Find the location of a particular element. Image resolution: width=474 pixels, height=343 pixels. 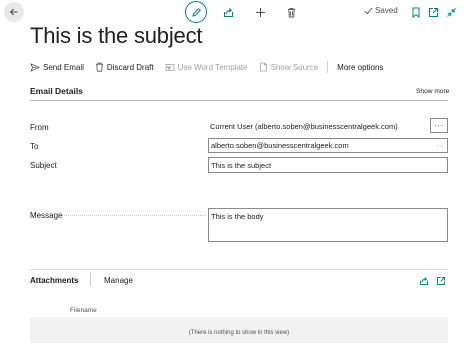

section-divider is located at coordinates (239, 100).